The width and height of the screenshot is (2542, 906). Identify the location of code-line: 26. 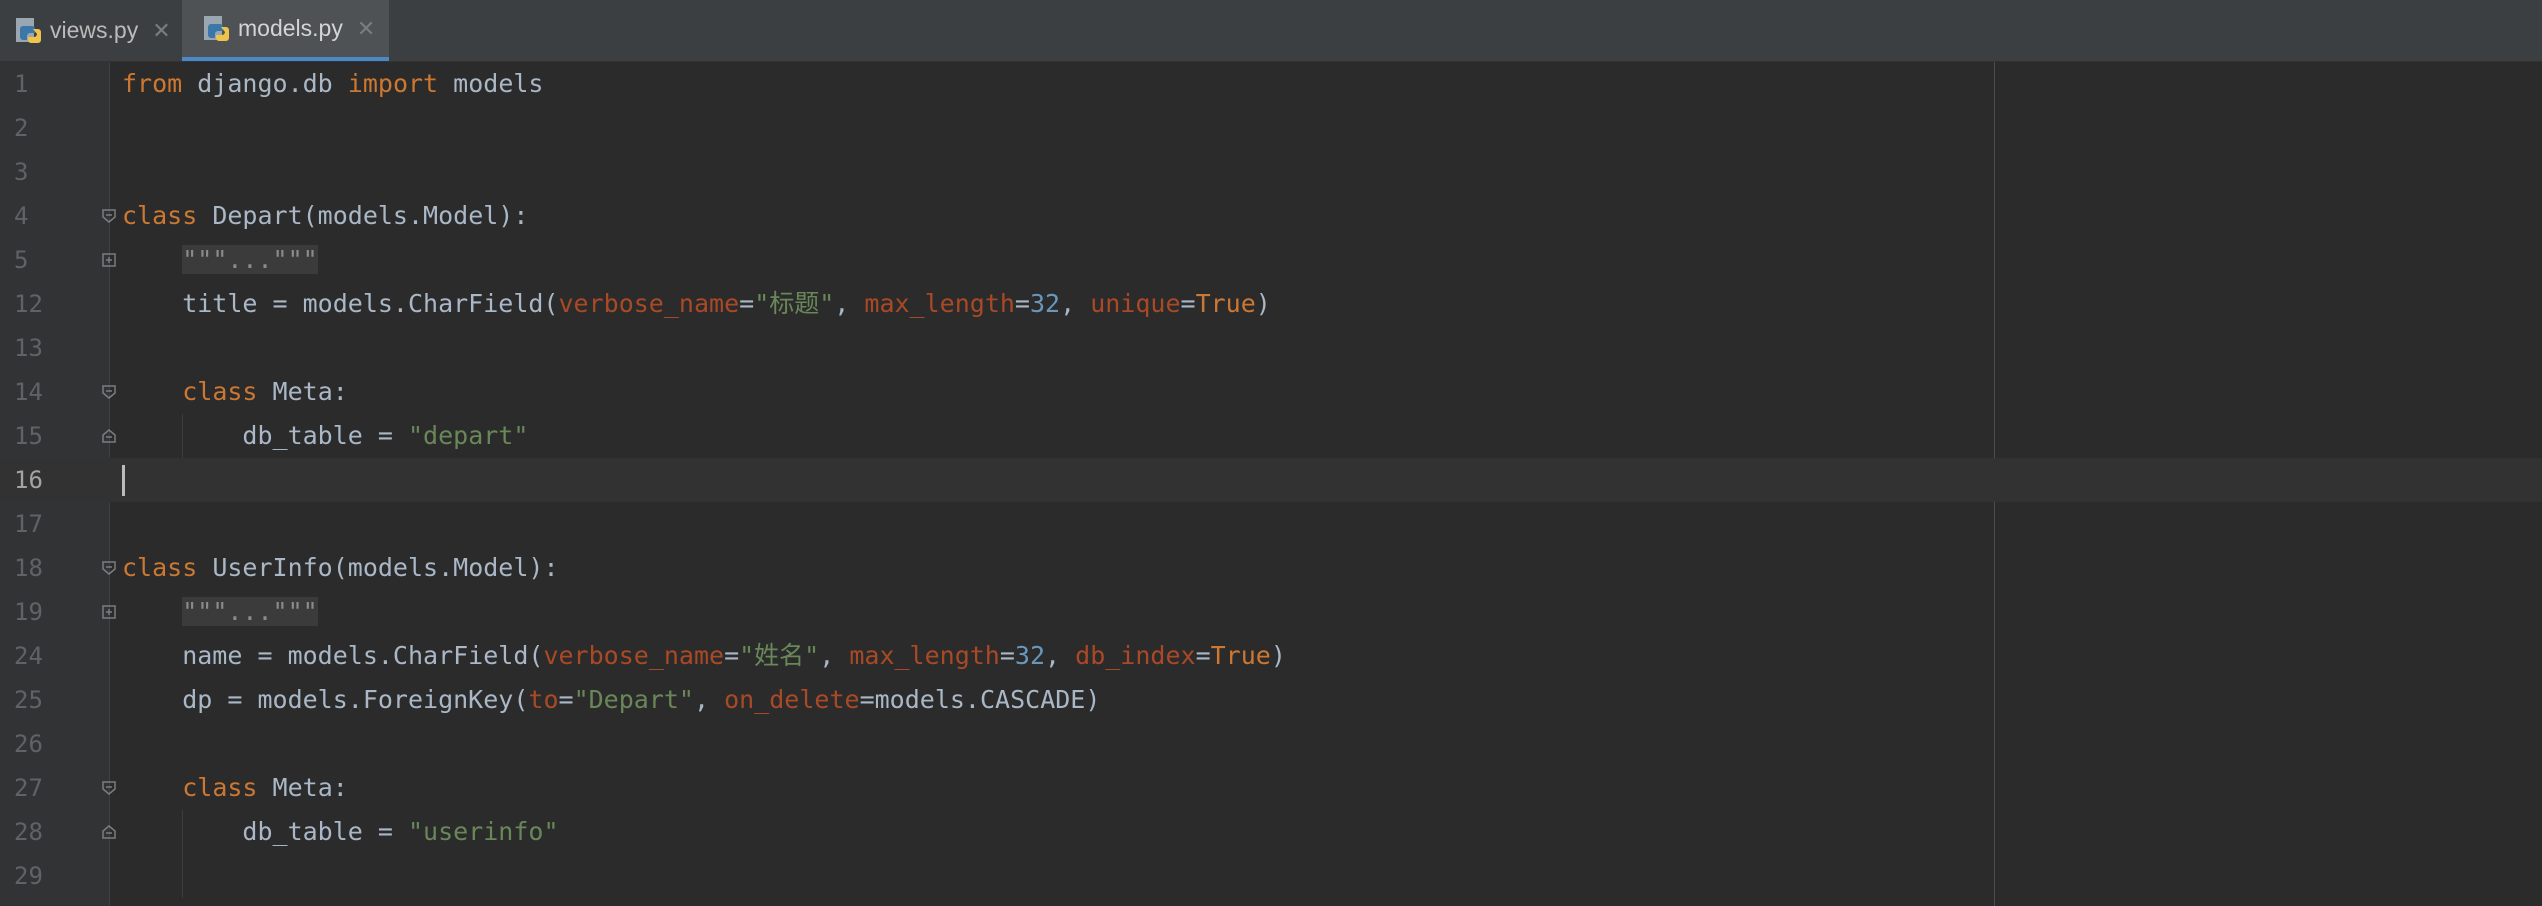
(1271, 744).